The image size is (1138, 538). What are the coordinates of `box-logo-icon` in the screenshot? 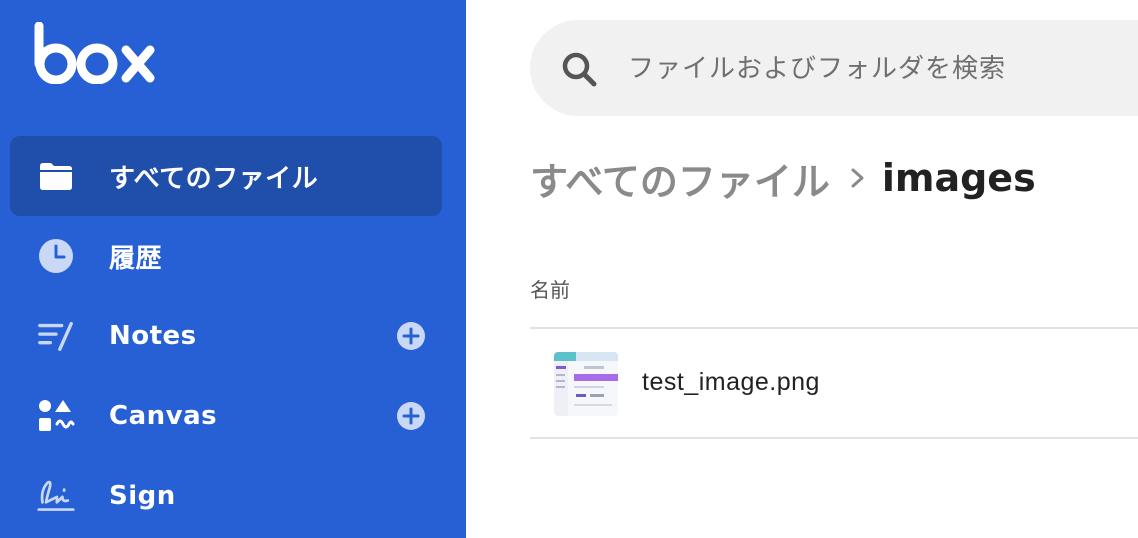 It's located at (94, 53).